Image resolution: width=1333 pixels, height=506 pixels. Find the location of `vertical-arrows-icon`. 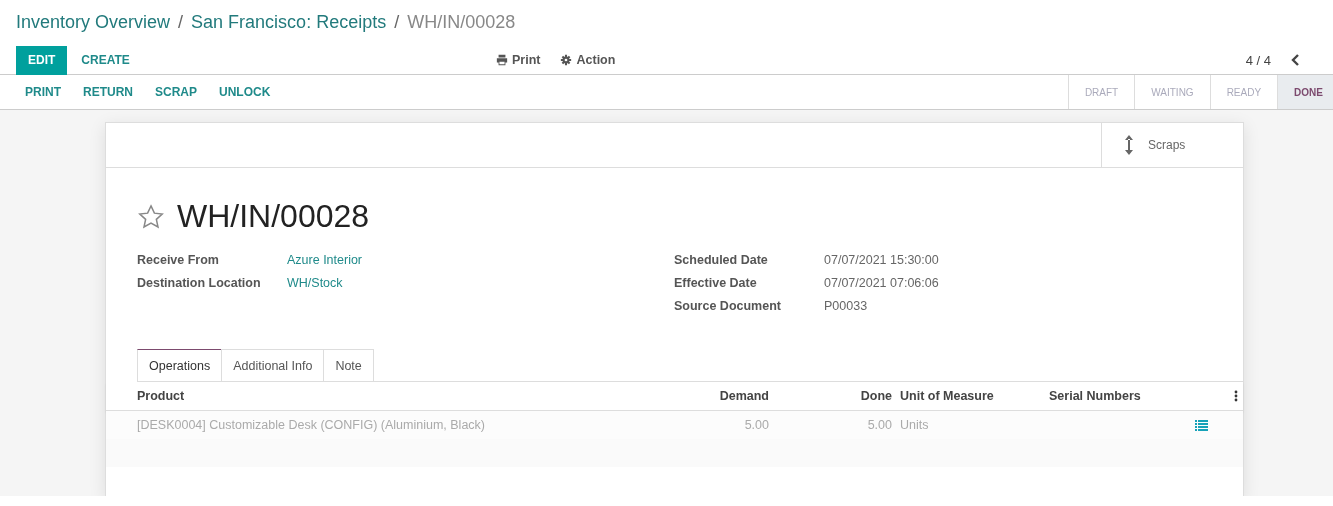

vertical-arrows-icon is located at coordinates (1129, 145).